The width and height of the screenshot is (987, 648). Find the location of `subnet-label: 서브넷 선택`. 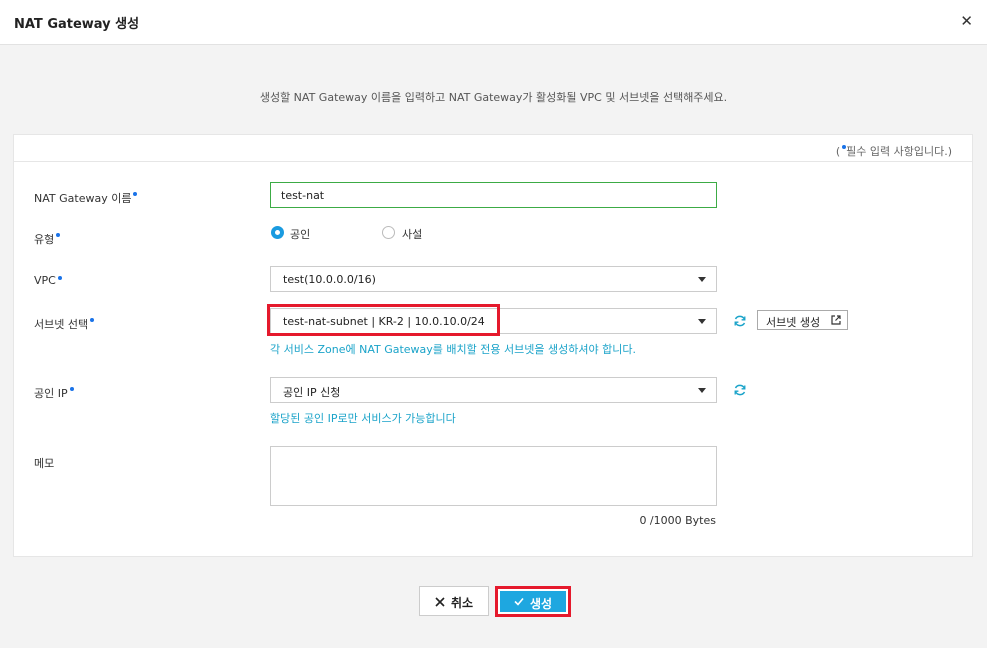

subnet-label: 서브넷 선택 is located at coordinates (64, 324).